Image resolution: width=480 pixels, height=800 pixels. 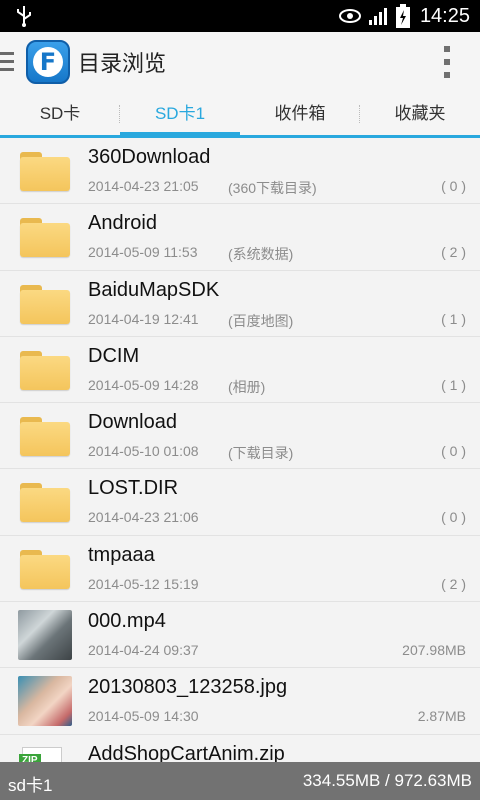 I want to click on page-title: 目录浏览, so click(x=122, y=63).